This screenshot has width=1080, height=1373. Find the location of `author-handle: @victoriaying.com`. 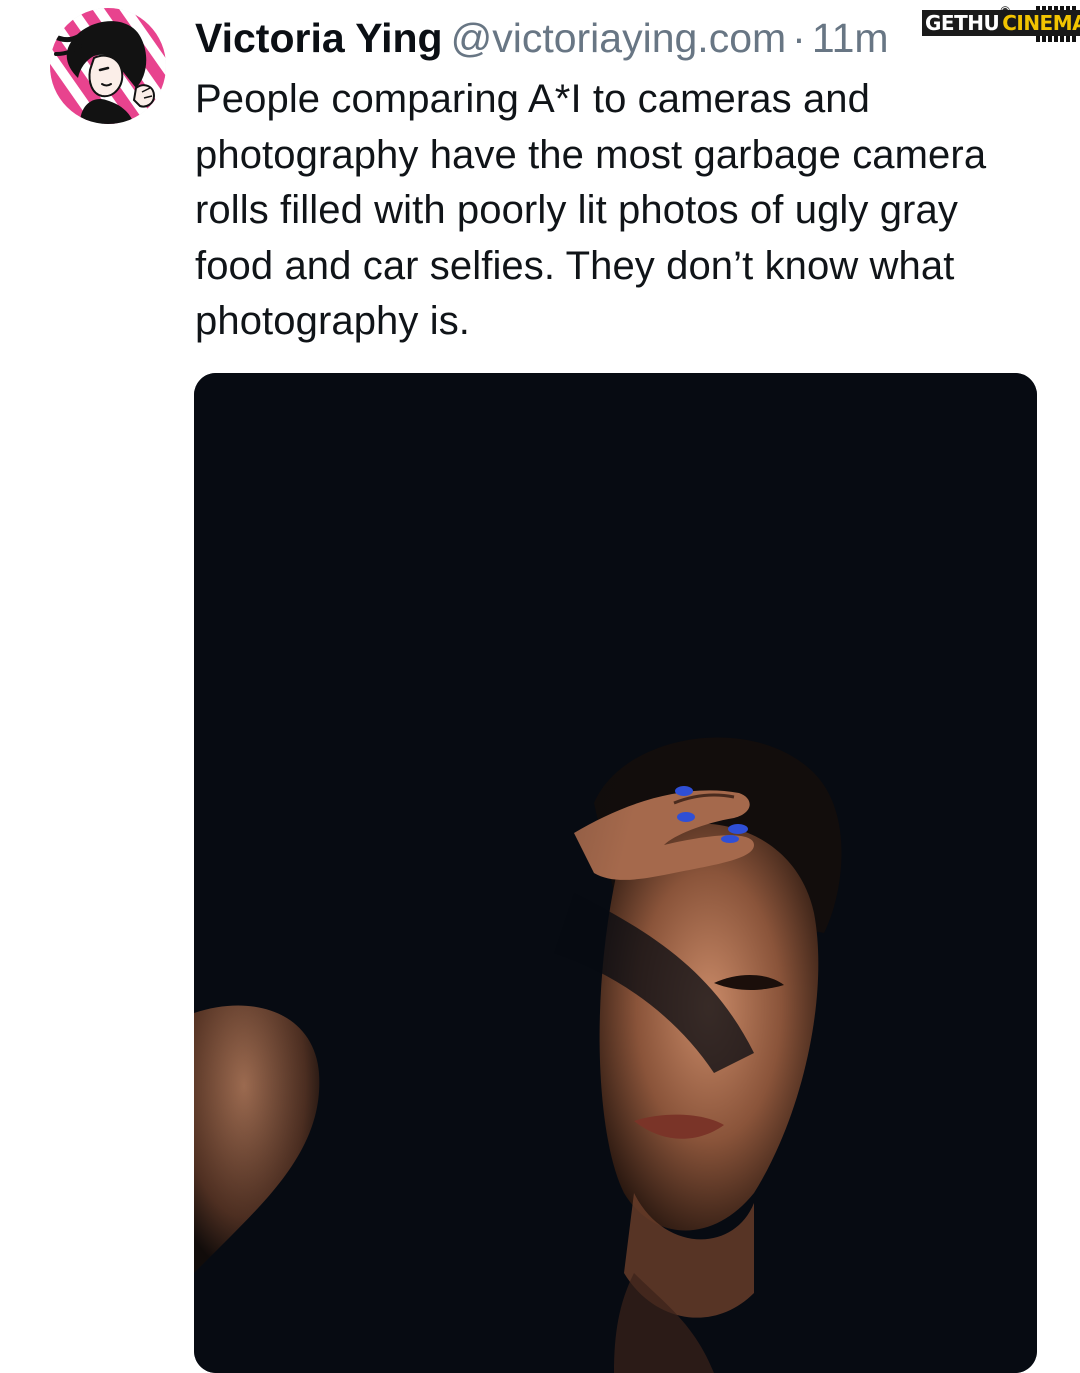

author-handle: @victoriaying.com is located at coordinates (619, 38).